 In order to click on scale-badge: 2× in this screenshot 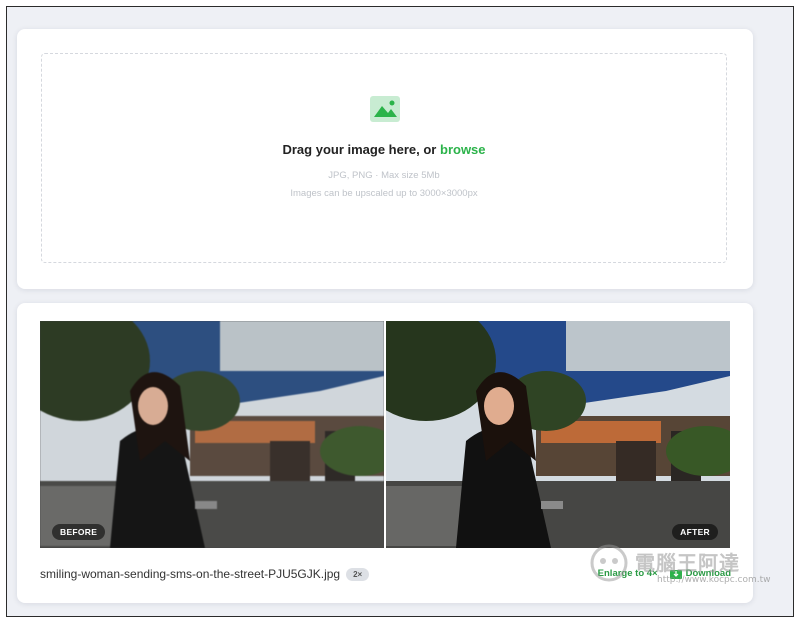, I will do `click(358, 574)`.